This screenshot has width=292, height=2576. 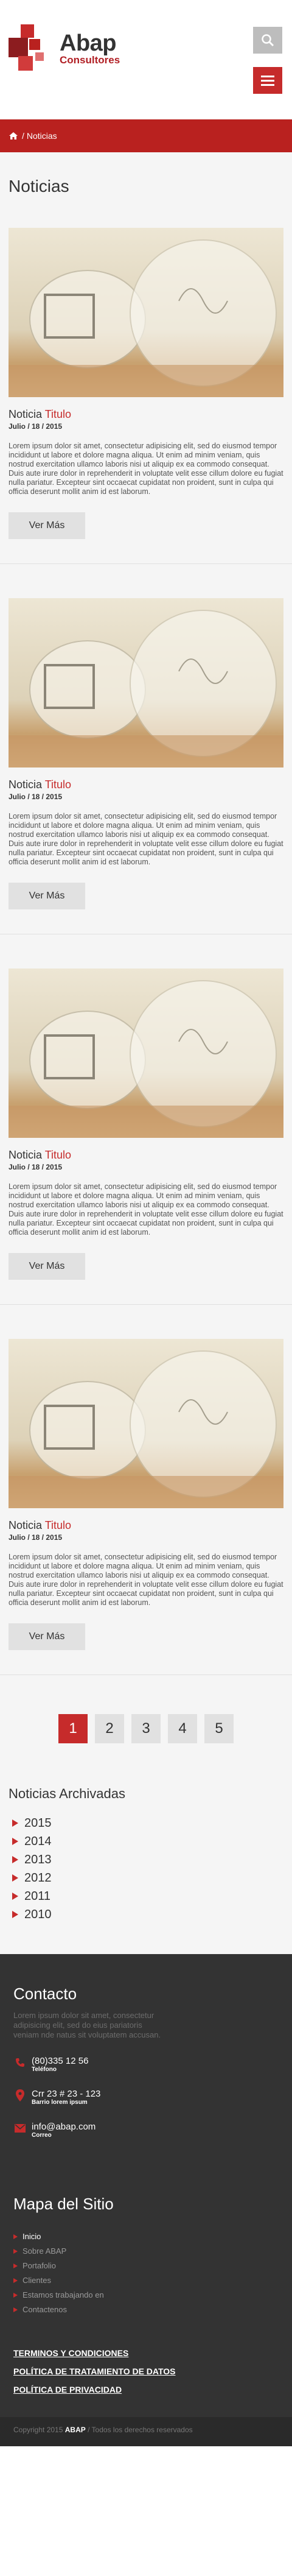 What do you see at coordinates (146, 2064) in the screenshot?
I see `contact-phone: (80)335 12 56 Teléfono` at bounding box center [146, 2064].